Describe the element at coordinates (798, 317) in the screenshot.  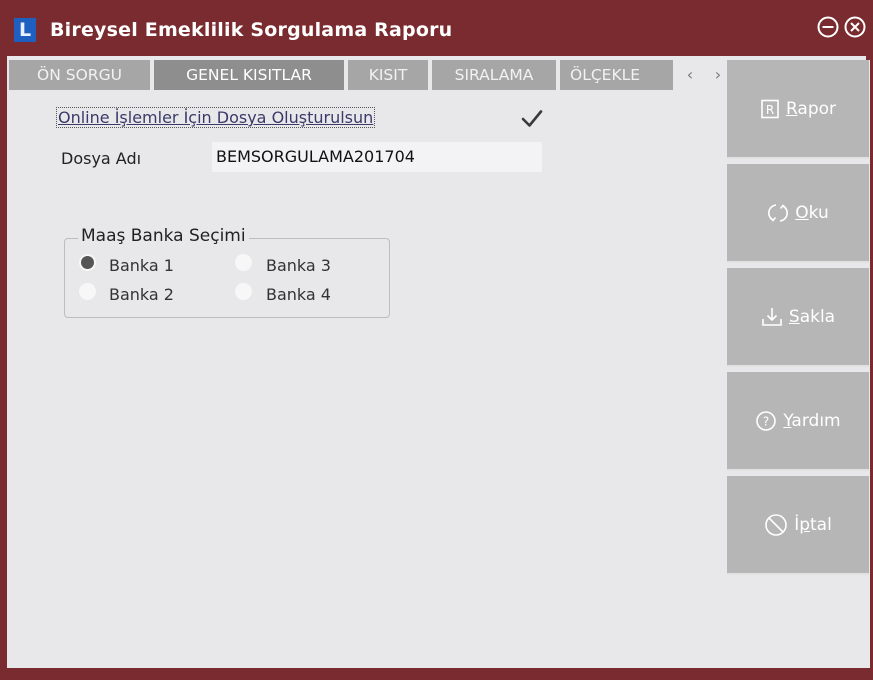
I see `save-button: Sakla` at that location.